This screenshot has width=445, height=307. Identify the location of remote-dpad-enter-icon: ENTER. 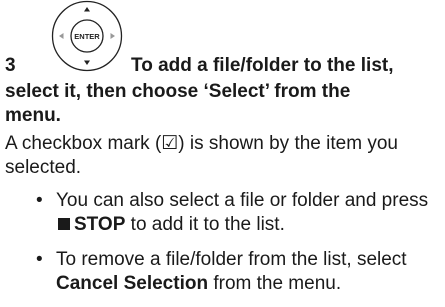
(87, 36).